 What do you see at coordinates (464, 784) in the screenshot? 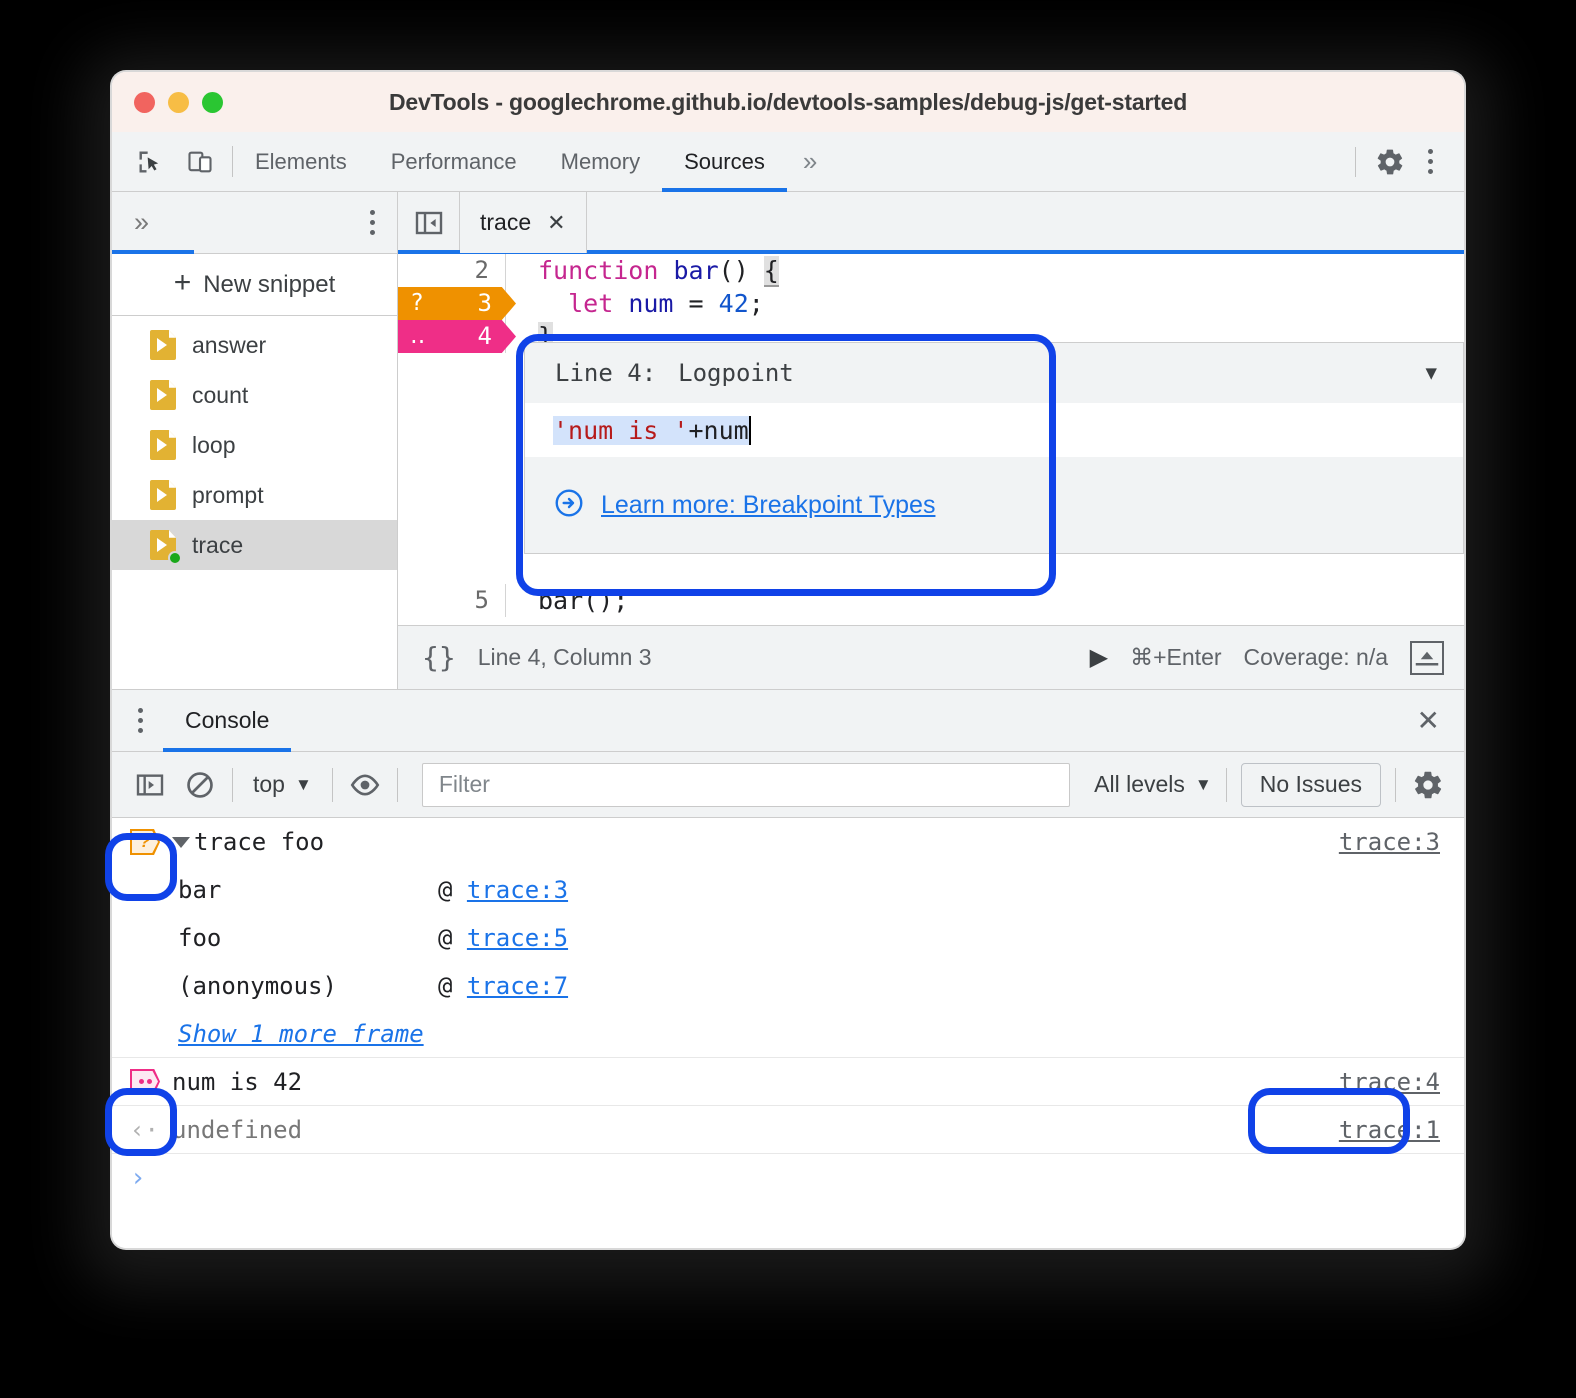
I see `filter-placeholder: Filter` at bounding box center [464, 784].